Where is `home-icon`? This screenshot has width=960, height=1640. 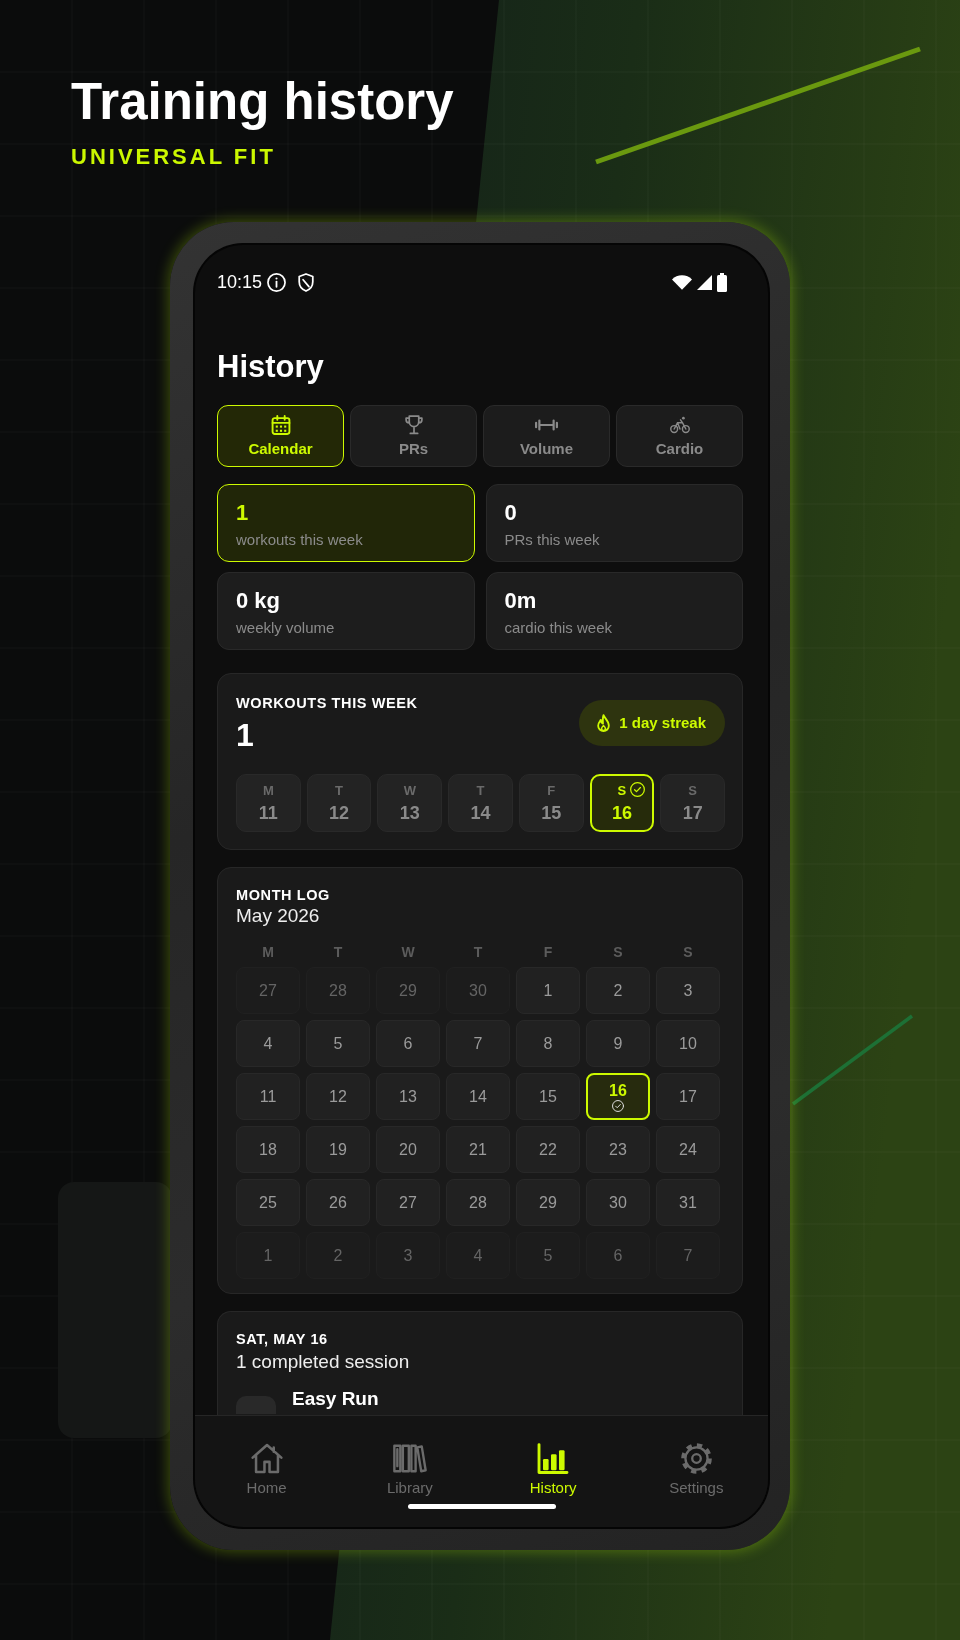 home-icon is located at coordinates (266, 1458).